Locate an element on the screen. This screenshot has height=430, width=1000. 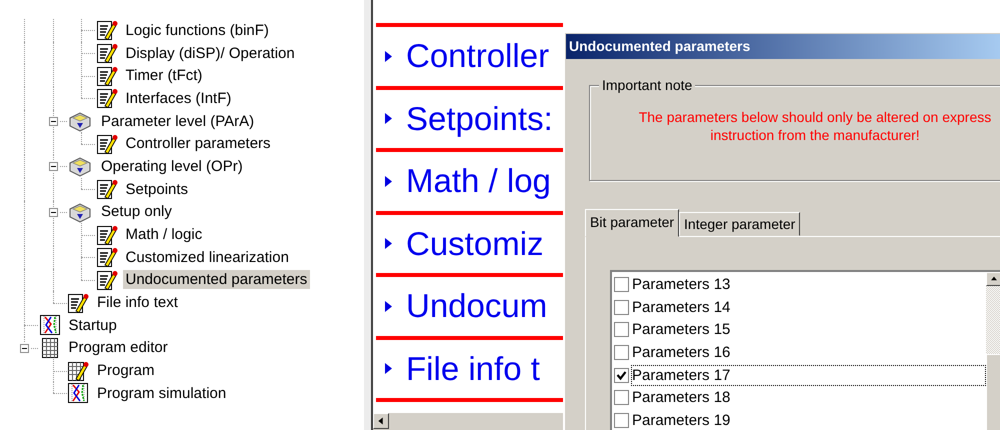
tree-item: Setup only is located at coordinates (136, 212).